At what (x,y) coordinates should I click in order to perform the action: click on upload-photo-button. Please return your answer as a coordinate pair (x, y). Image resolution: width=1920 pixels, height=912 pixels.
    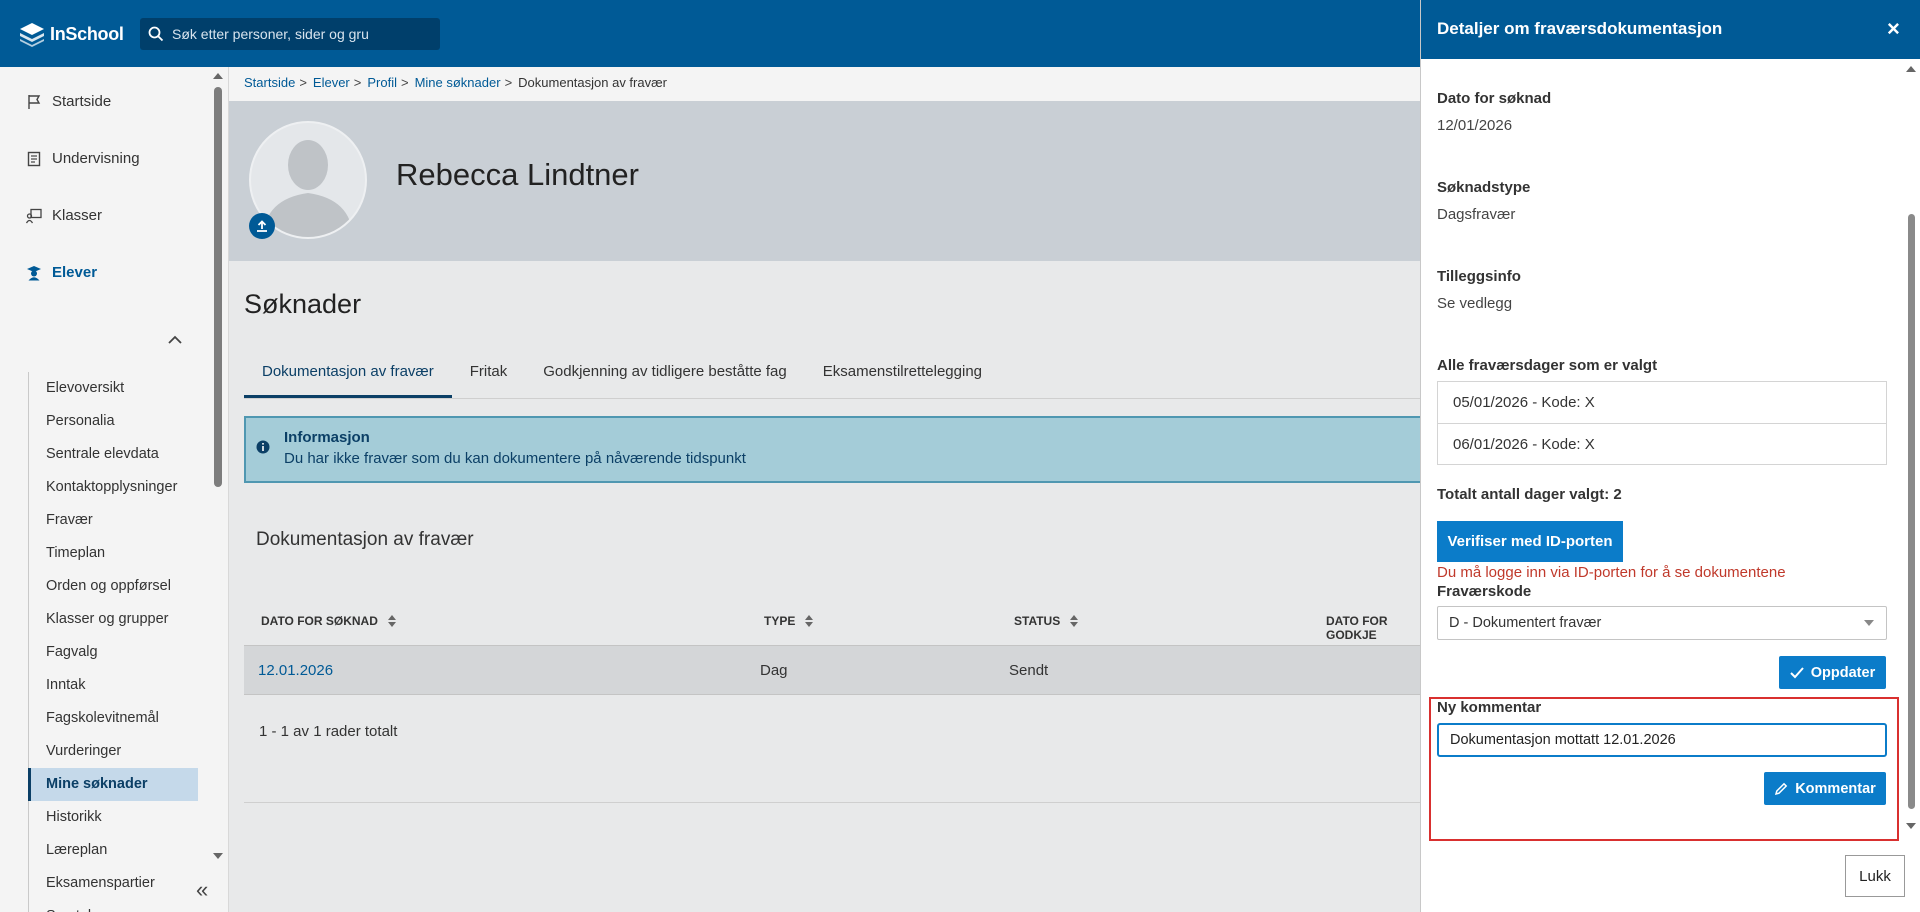
    Looking at the image, I should click on (262, 226).